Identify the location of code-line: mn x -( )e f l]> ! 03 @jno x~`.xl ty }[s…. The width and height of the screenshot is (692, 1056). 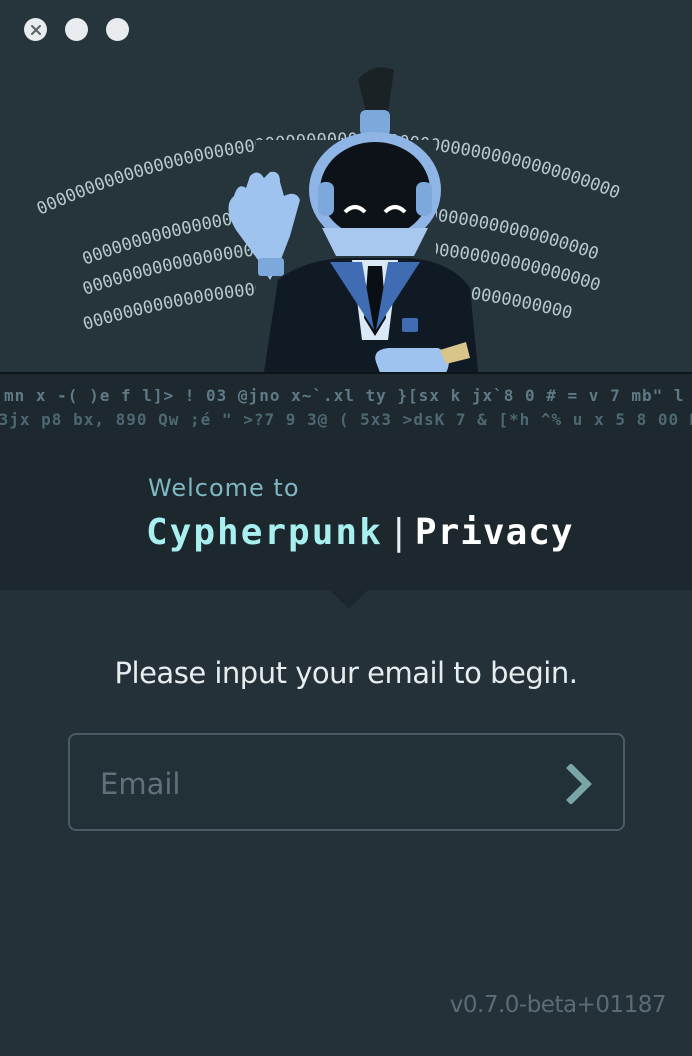
(348, 395).